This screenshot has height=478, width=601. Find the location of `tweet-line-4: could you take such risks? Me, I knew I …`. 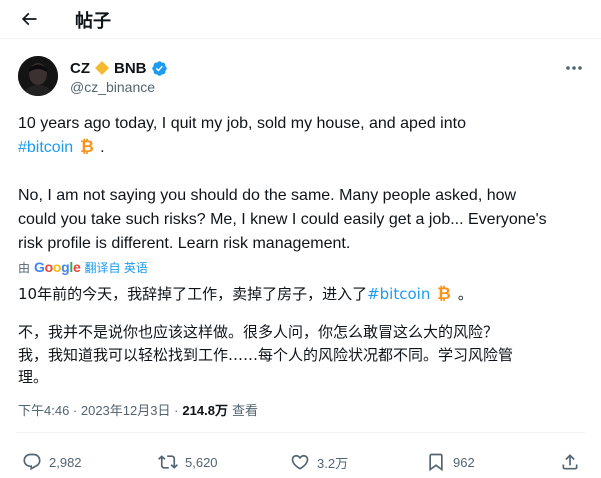

tweet-line-4: could you take such risks? Me, I knew I … is located at coordinates (282, 219).